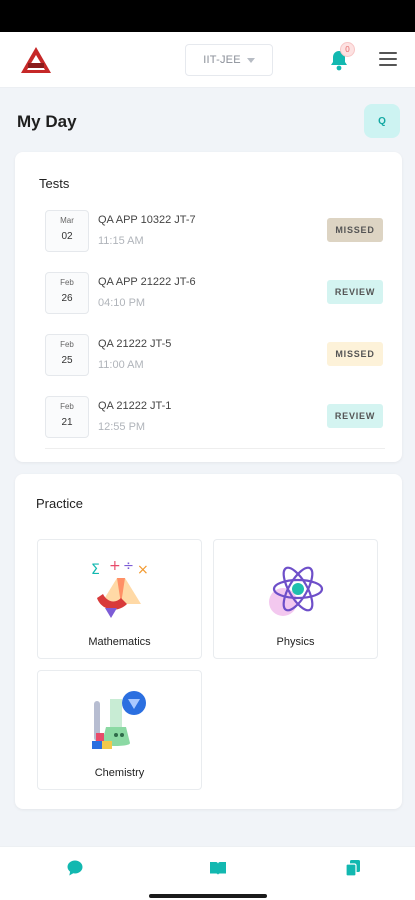 The height and width of the screenshot is (900, 415). I want to click on test-time: 11:15 AM, so click(121, 241).